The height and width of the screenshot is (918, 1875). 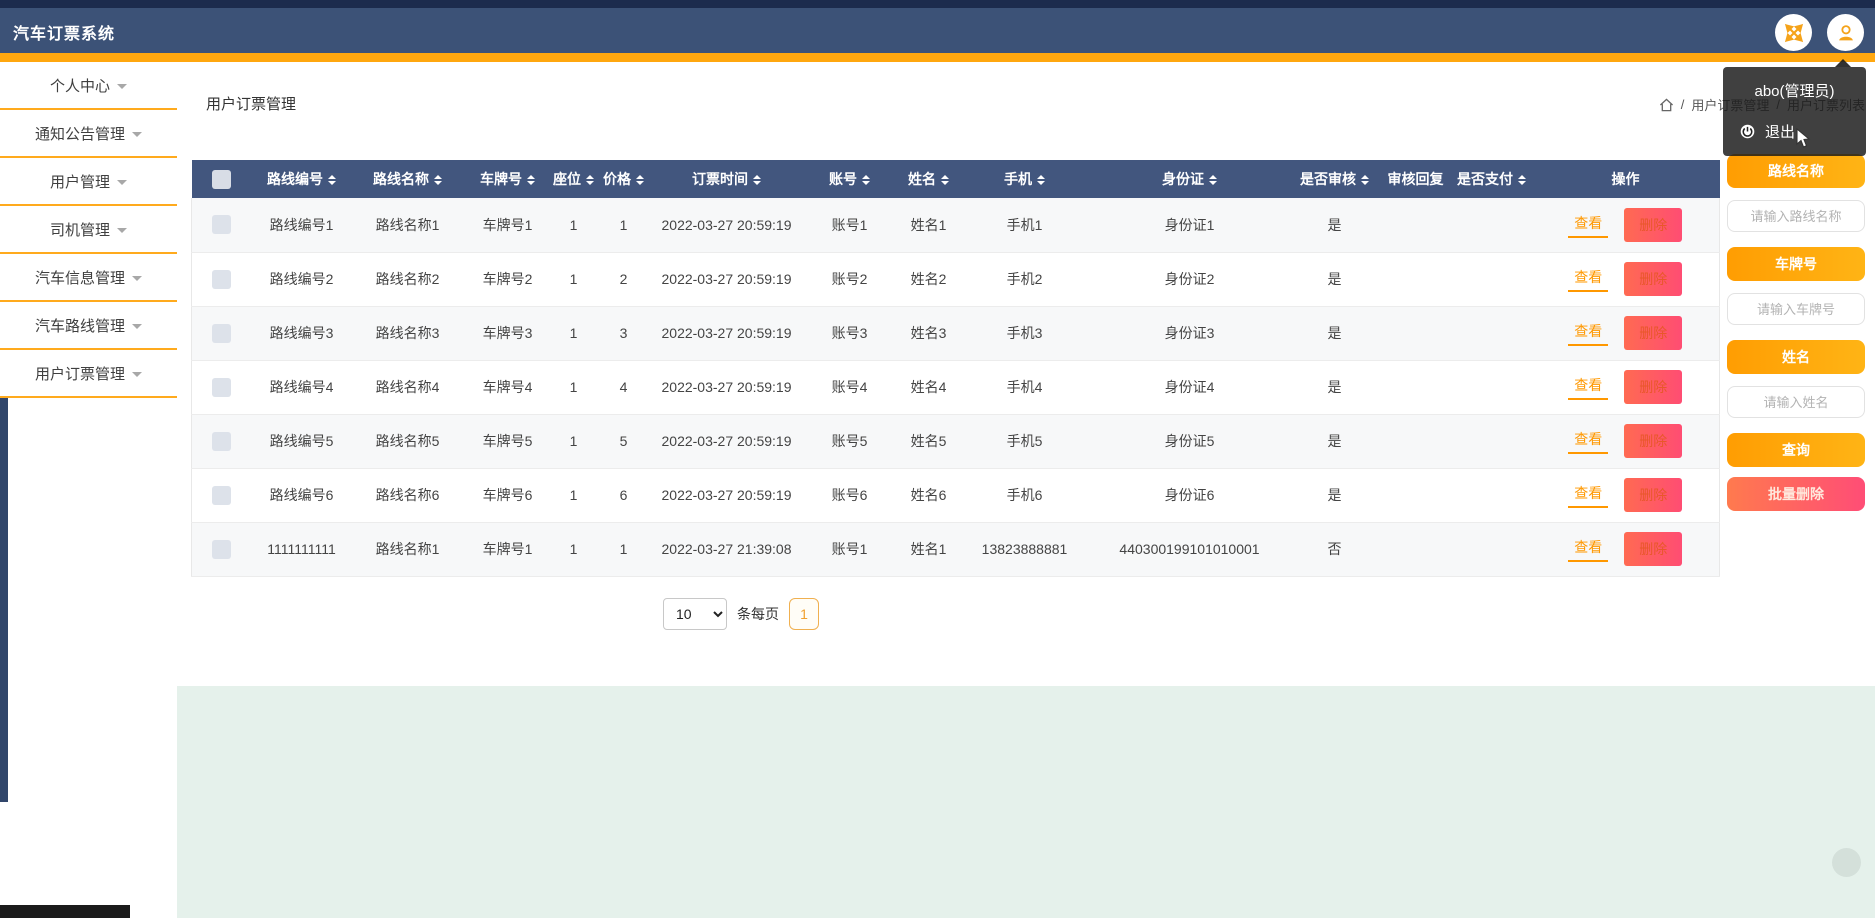 What do you see at coordinates (221, 179) in the screenshot?
I see `select-all-checkbox` at bounding box center [221, 179].